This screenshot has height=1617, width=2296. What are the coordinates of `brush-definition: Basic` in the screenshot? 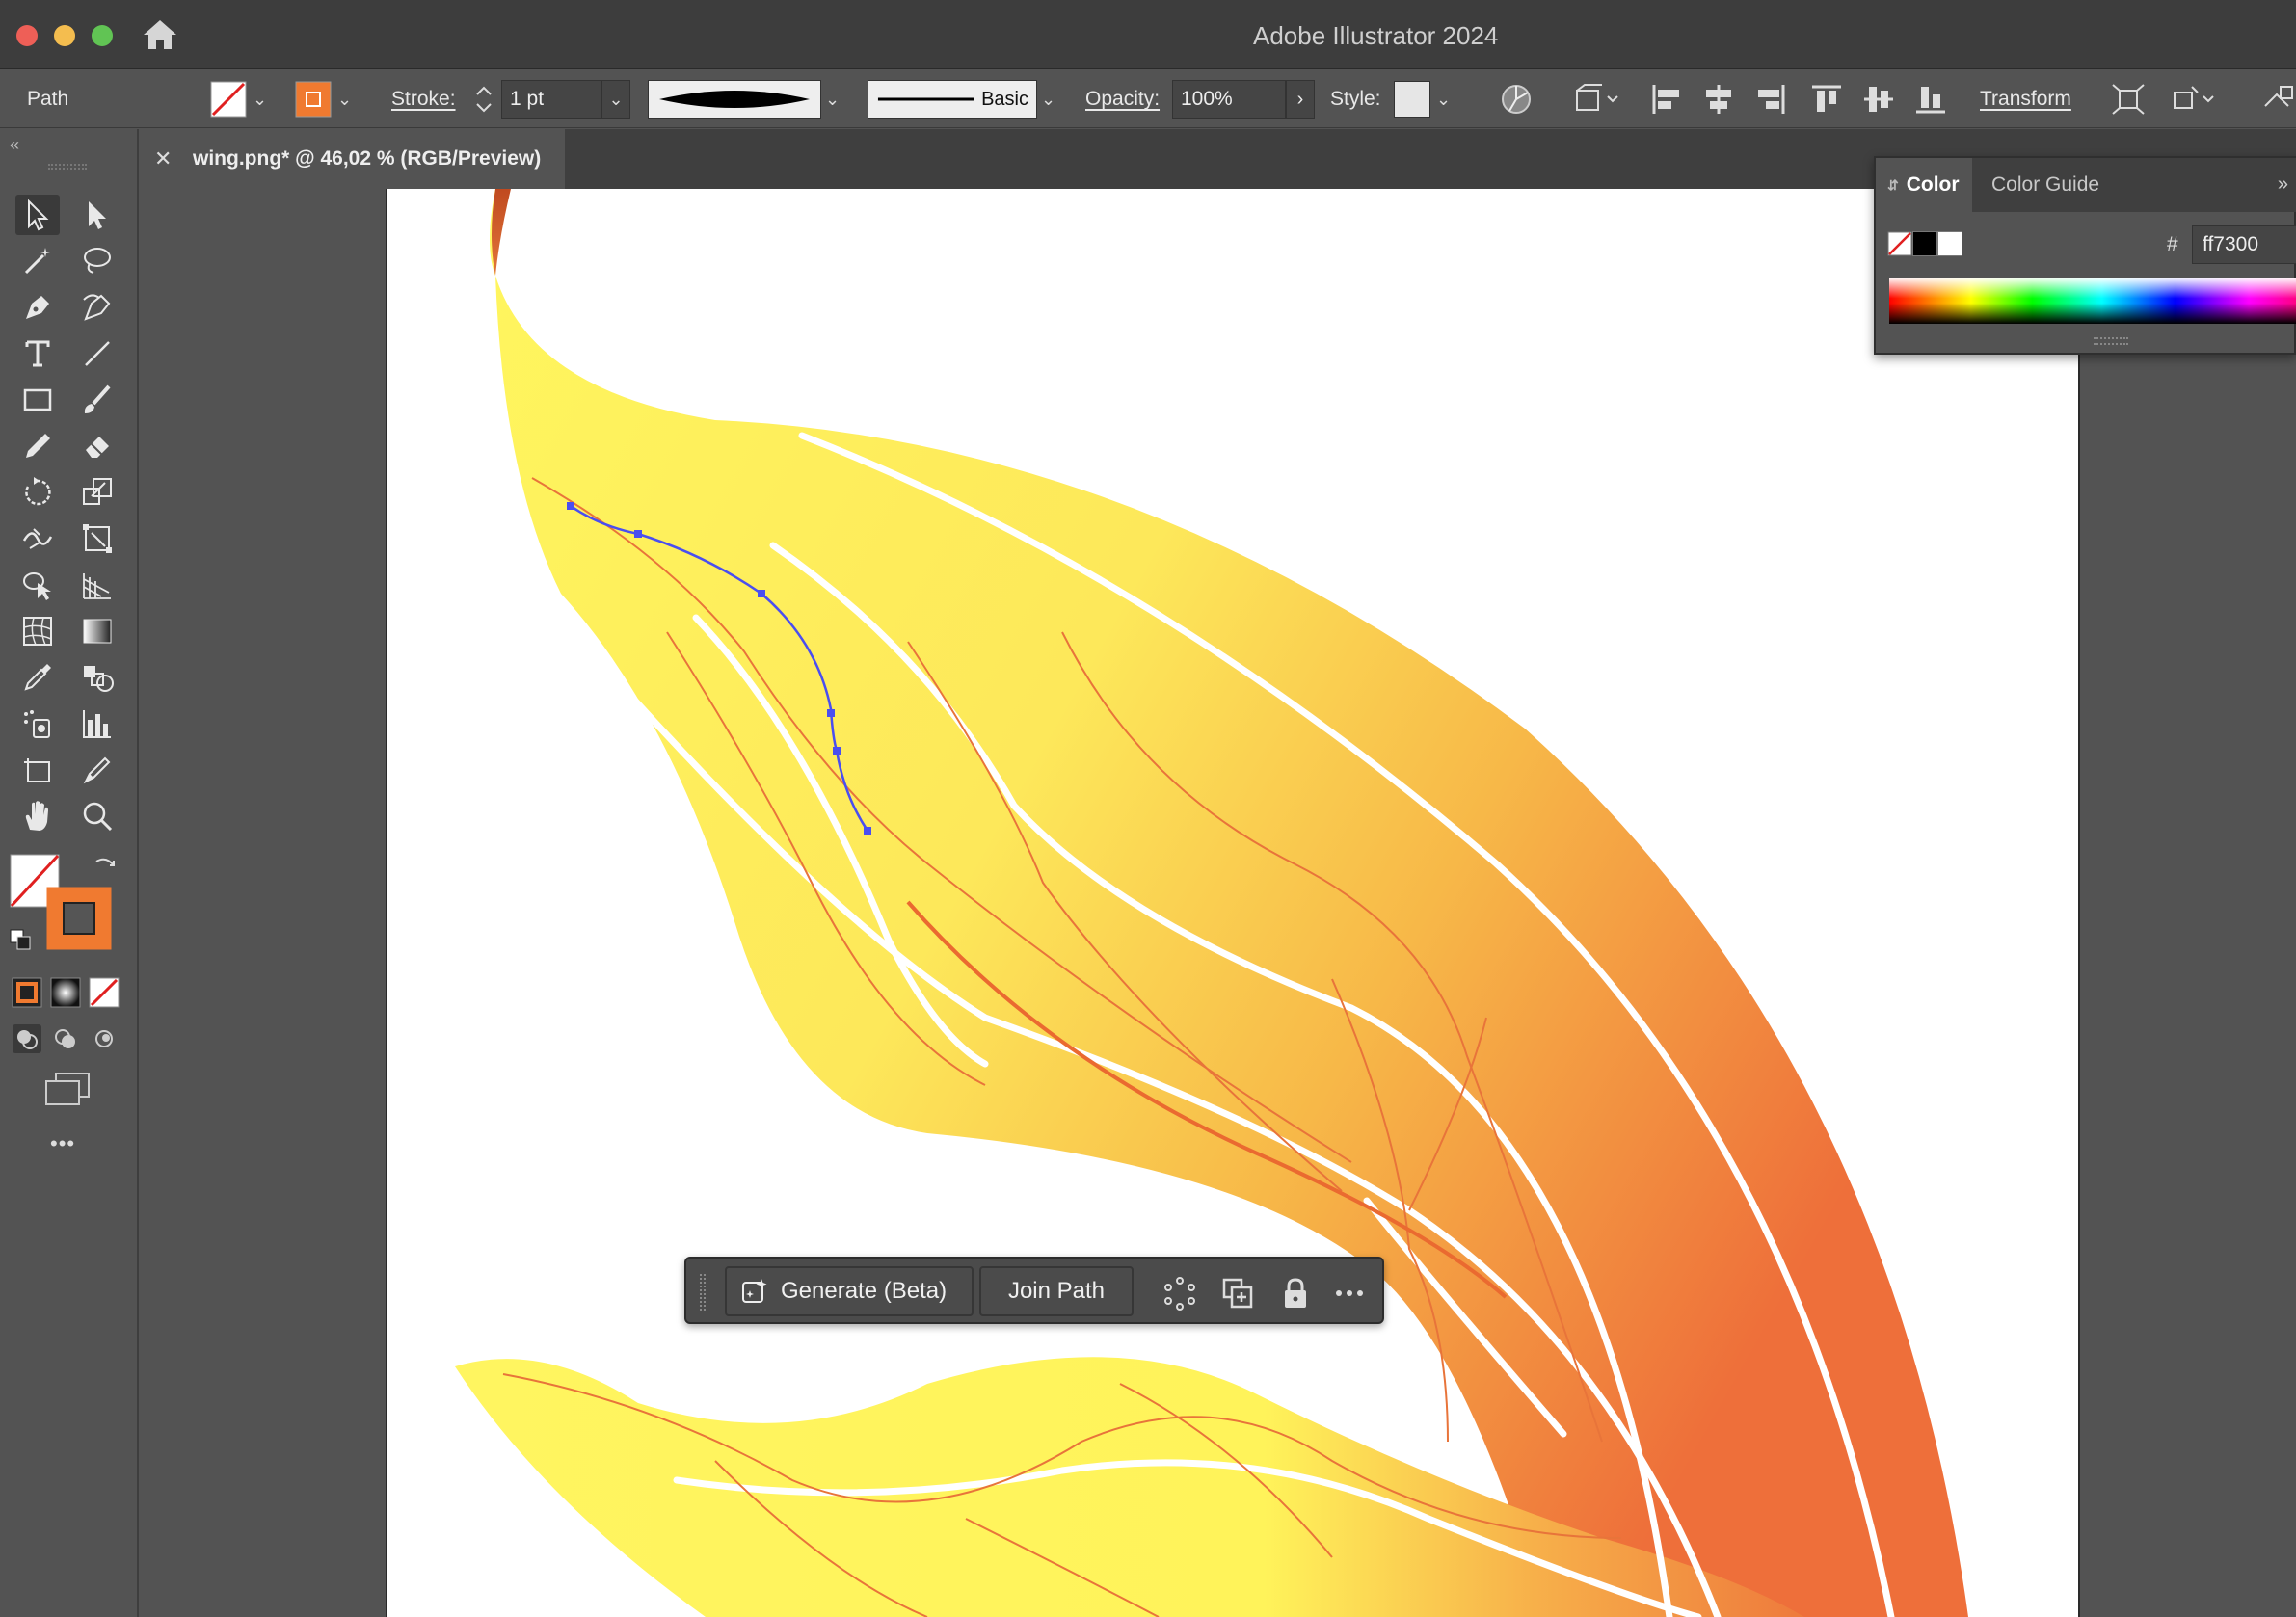 It's located at (952, 99).